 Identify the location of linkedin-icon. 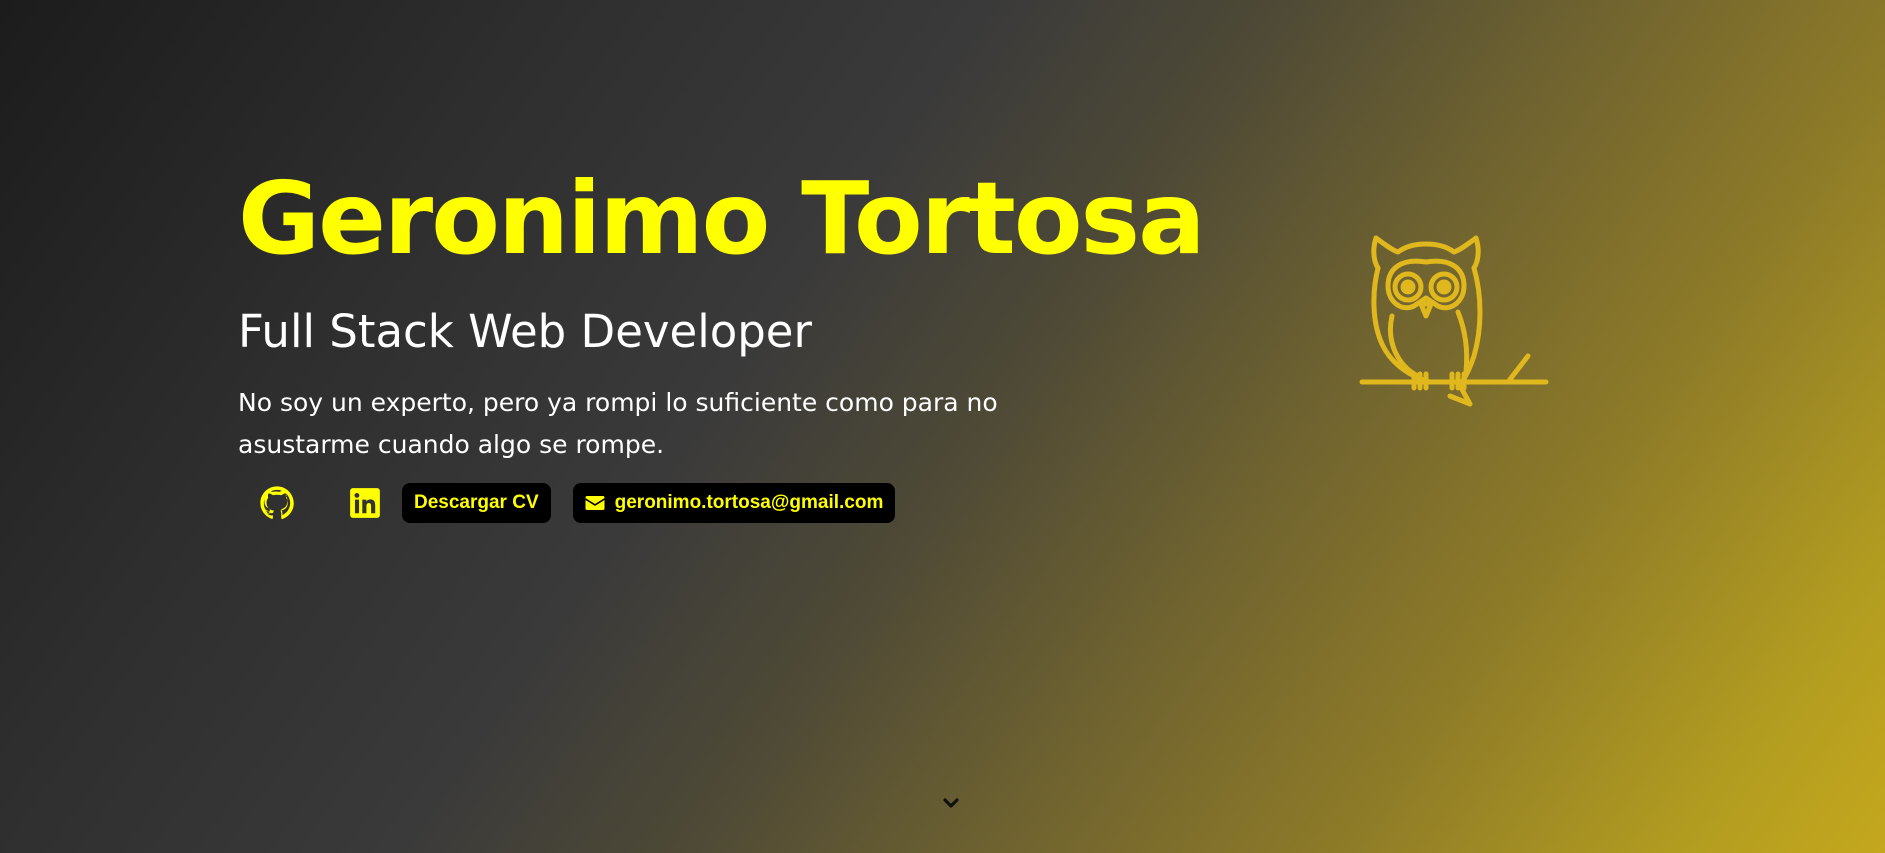
(365, 503).